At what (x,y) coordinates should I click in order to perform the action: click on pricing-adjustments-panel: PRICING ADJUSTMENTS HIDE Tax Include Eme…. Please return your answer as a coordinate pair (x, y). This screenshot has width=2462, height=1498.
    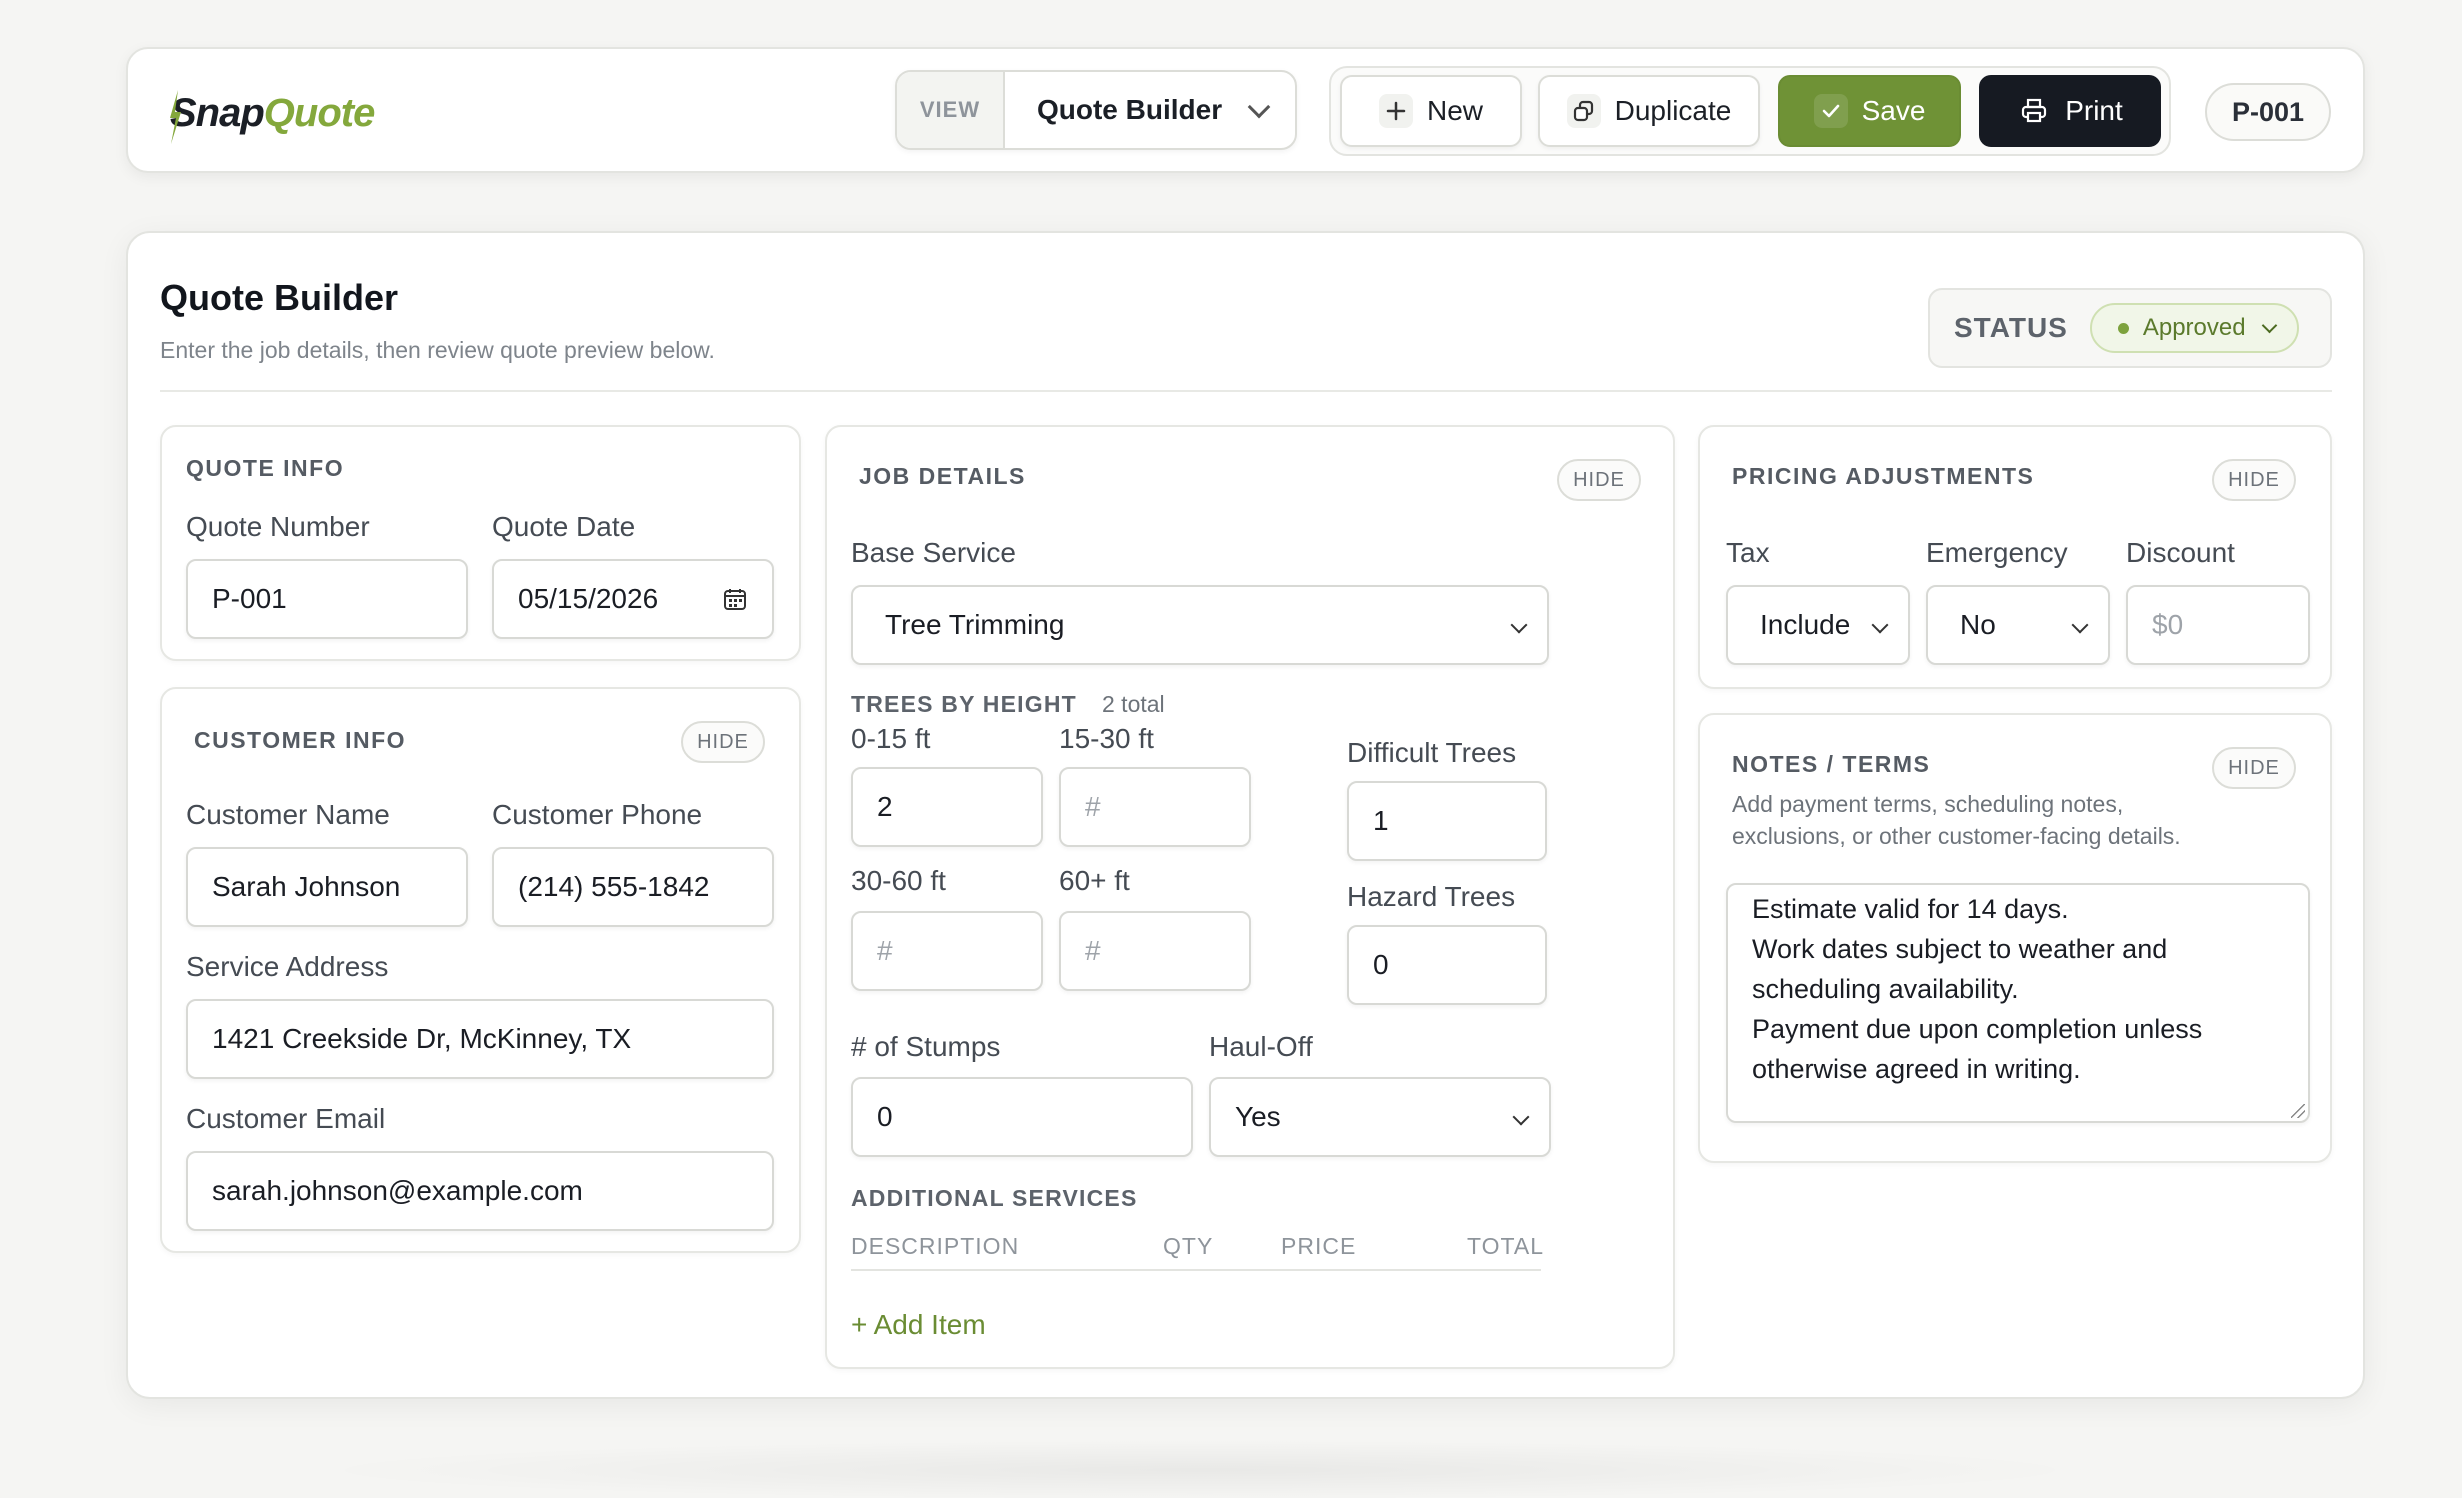
    Looking at the image, I should click on (2015, 557).